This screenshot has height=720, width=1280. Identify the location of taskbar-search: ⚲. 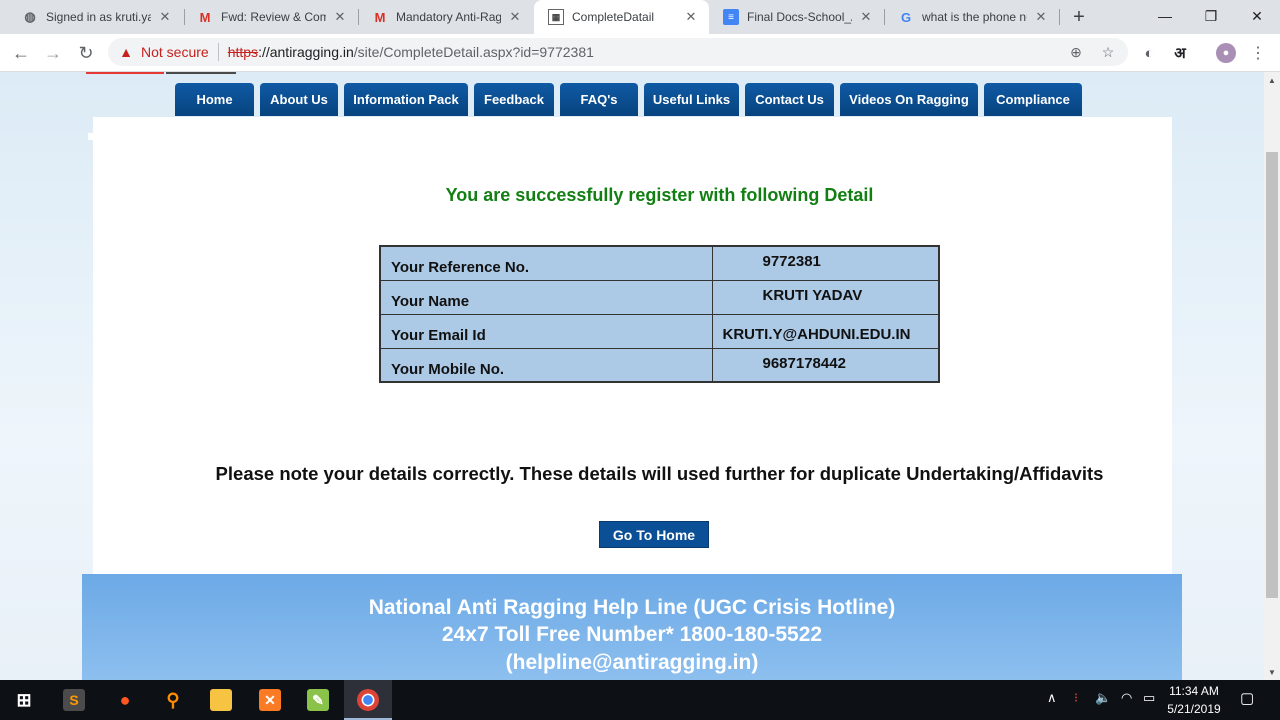
(173, 700).